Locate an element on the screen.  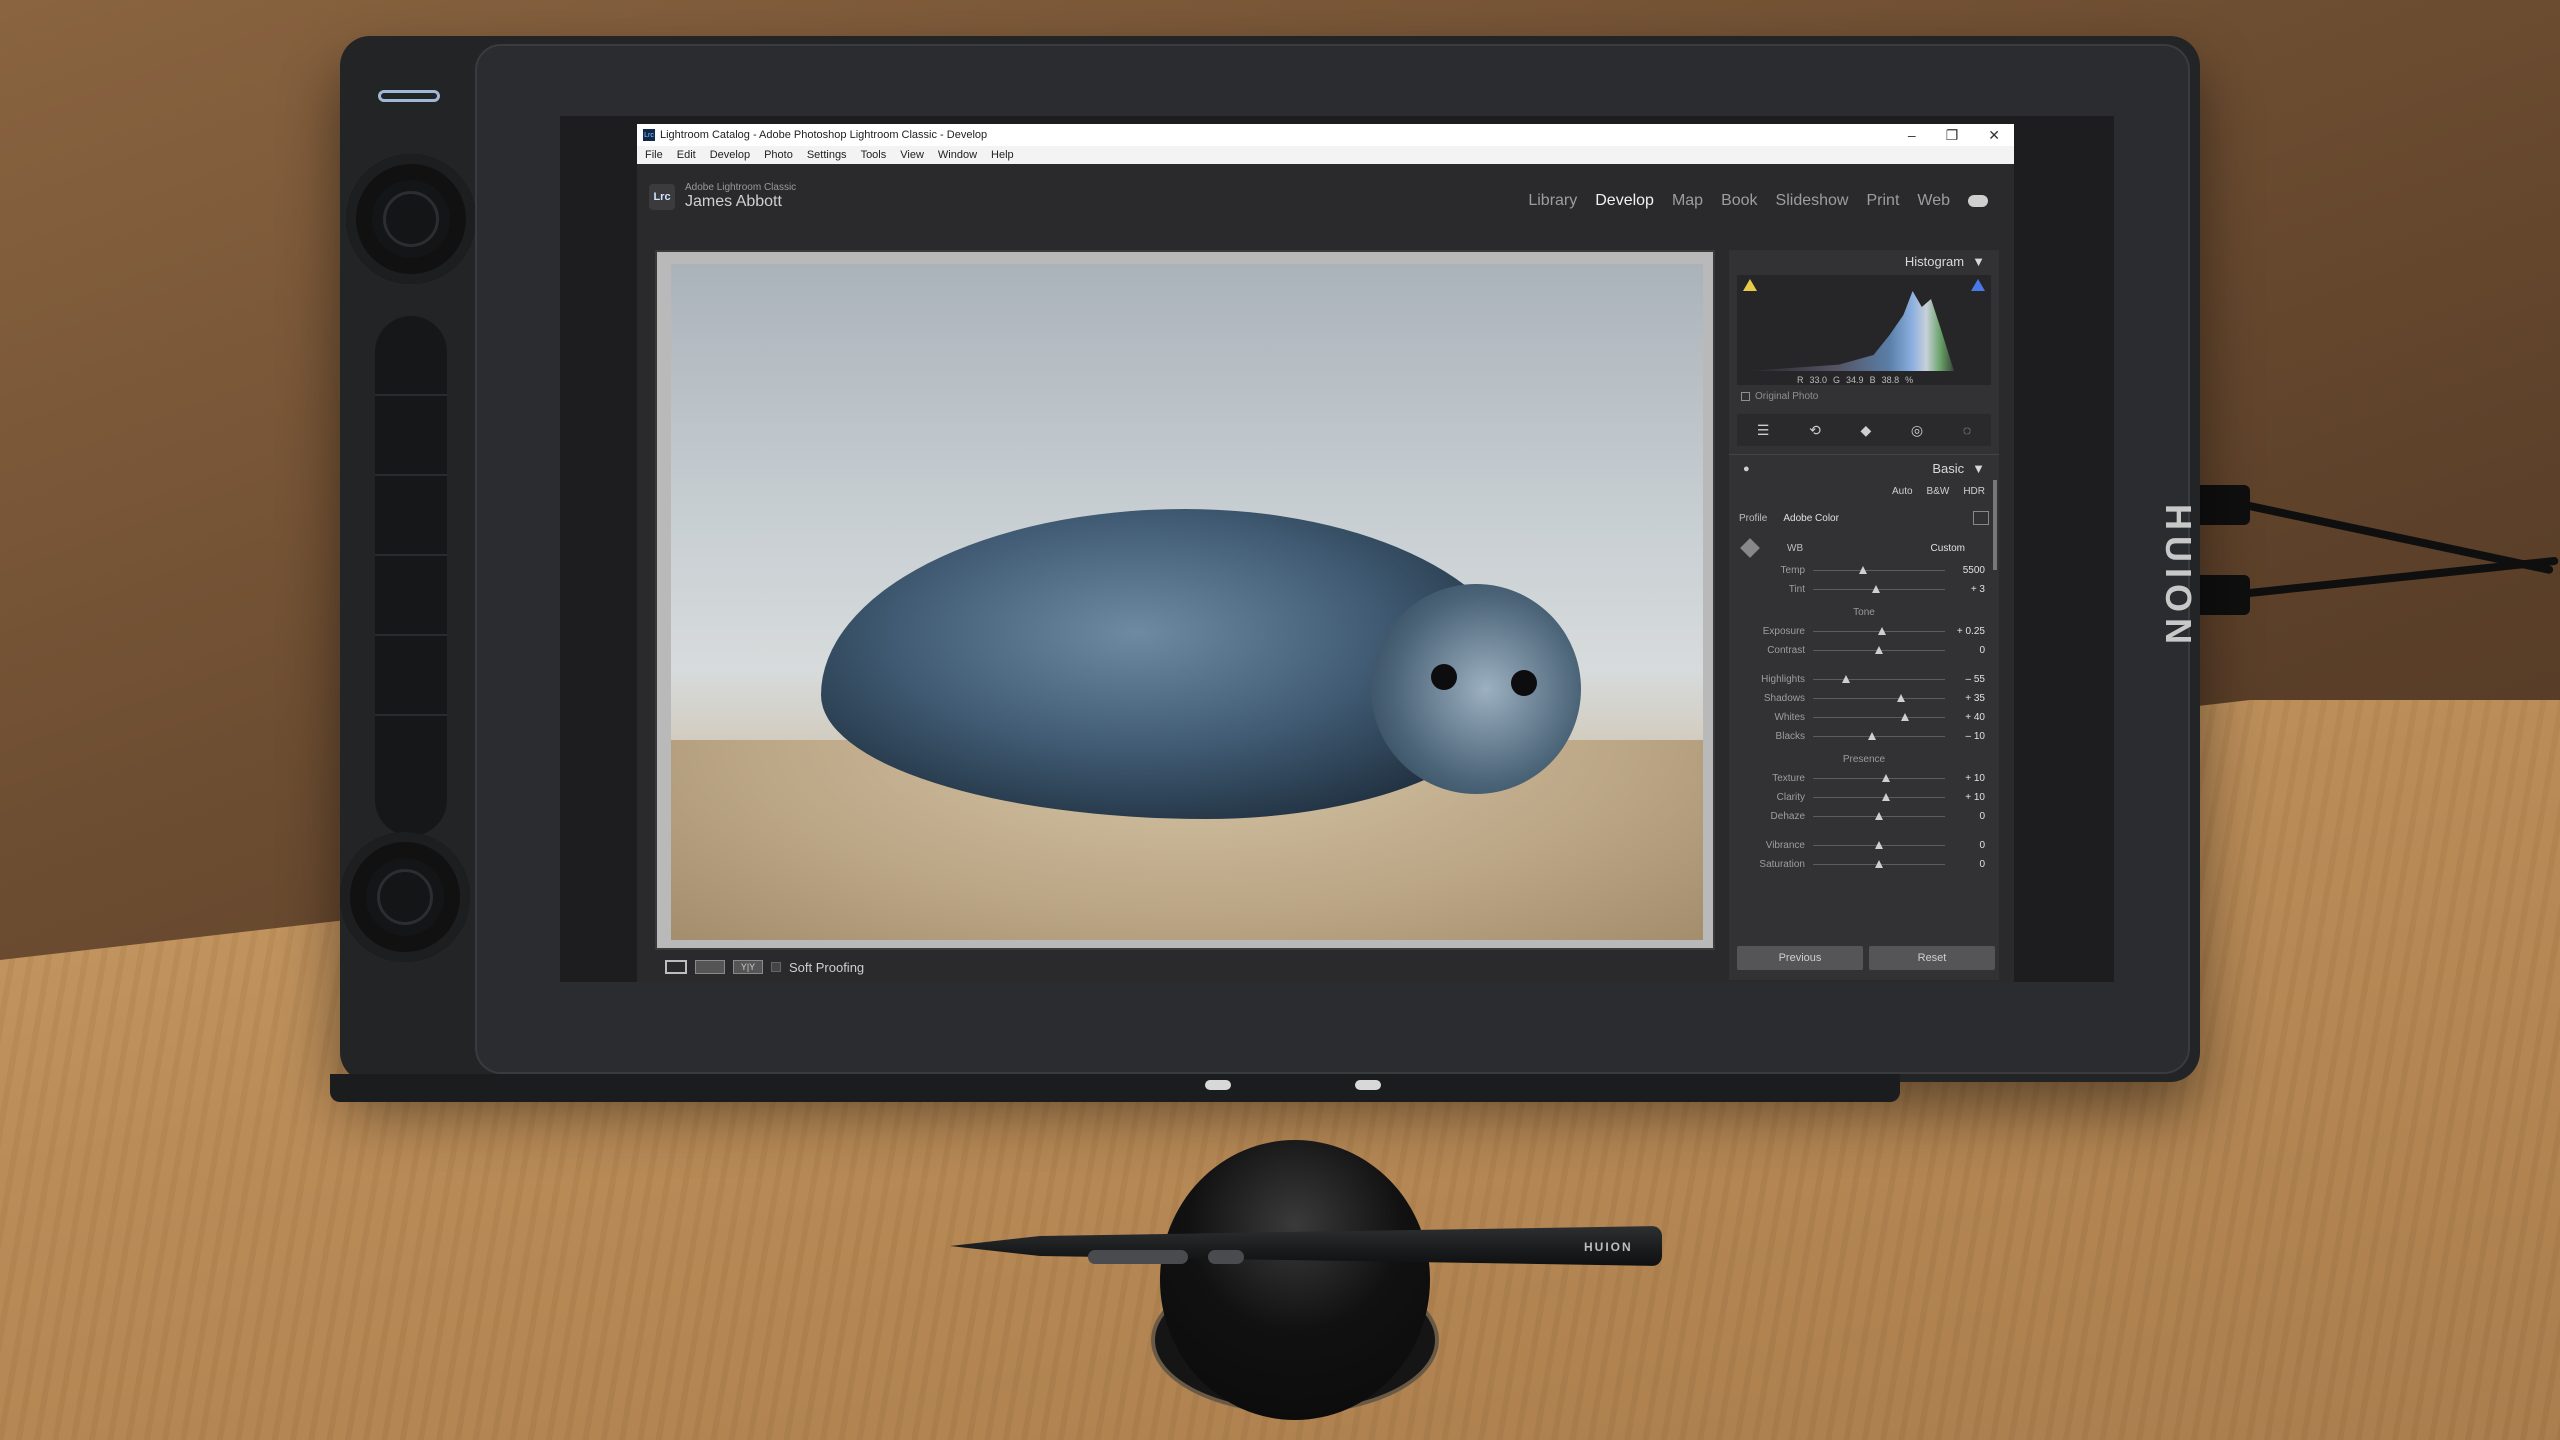
crop-icon: ⟲ is located at coordinates (1815, 430).